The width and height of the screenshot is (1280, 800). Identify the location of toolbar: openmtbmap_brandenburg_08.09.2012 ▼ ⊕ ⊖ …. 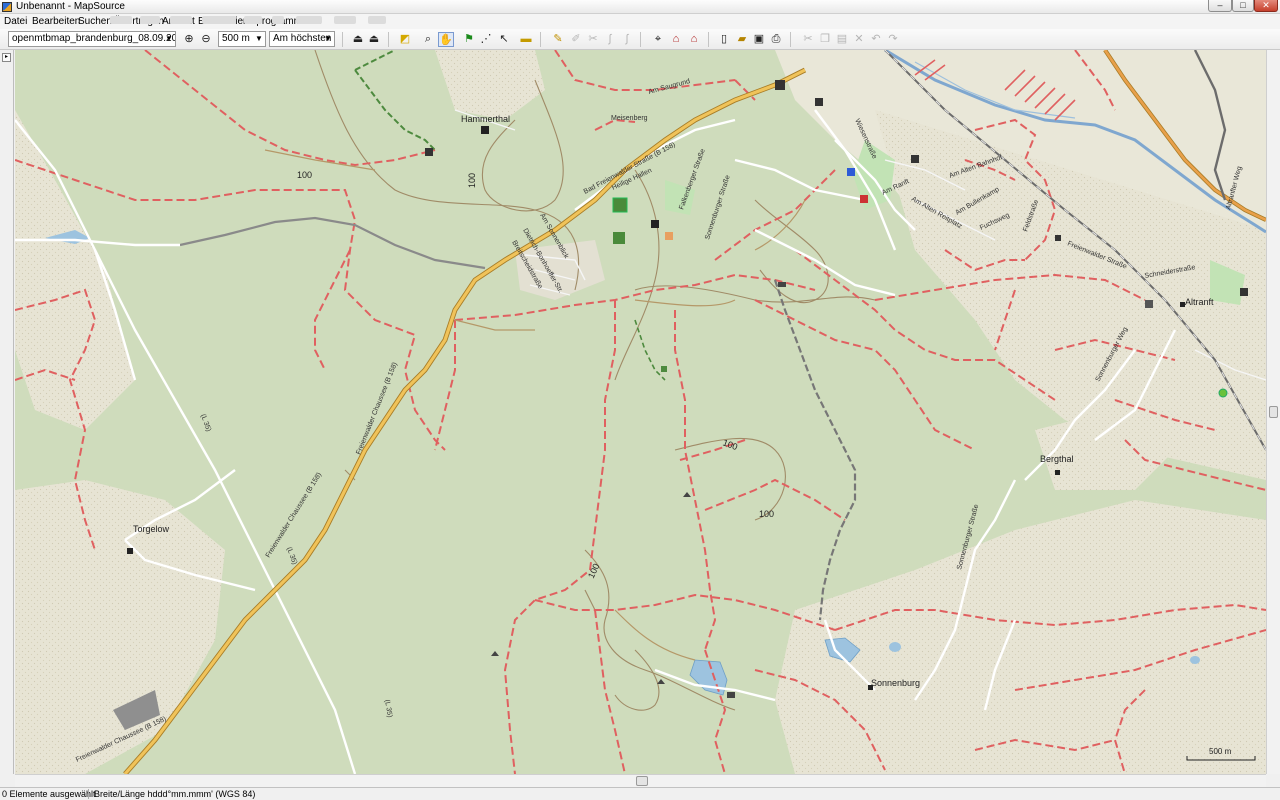
(640, 39).